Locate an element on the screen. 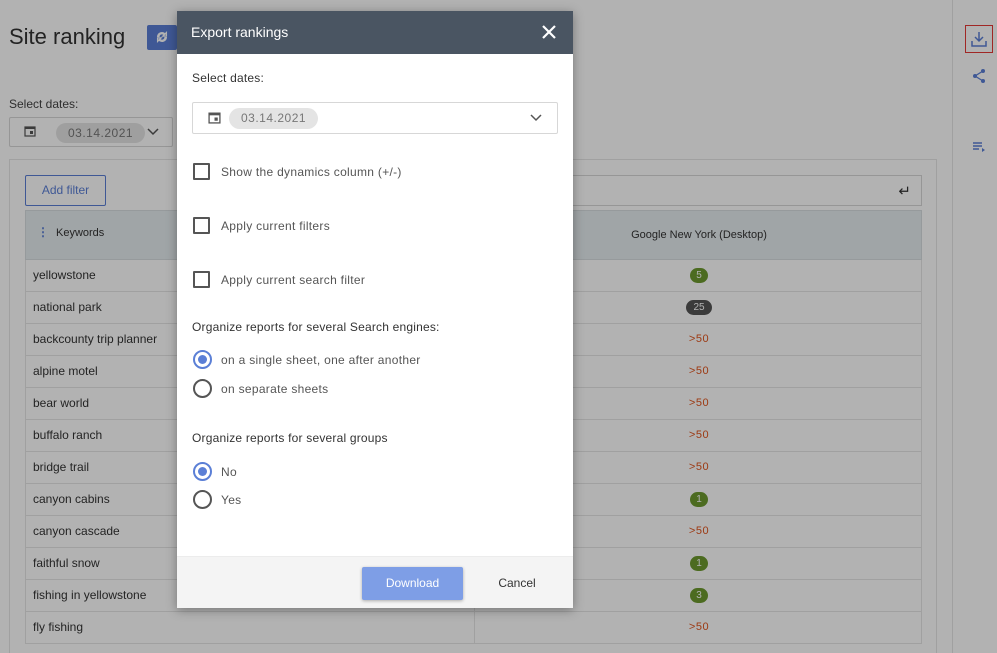  groups-yes-radio is located at coordinates (202, 499).